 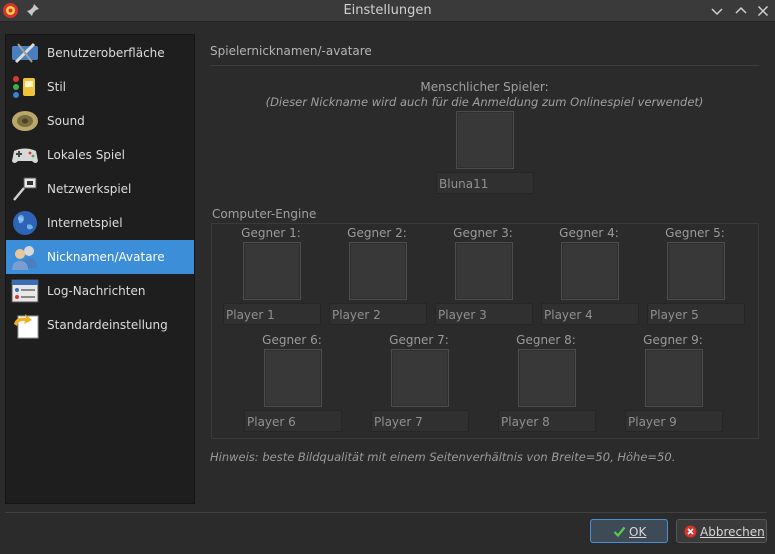 I want to click on opponent-name-field: Player 3, so click(x=484, y=314).